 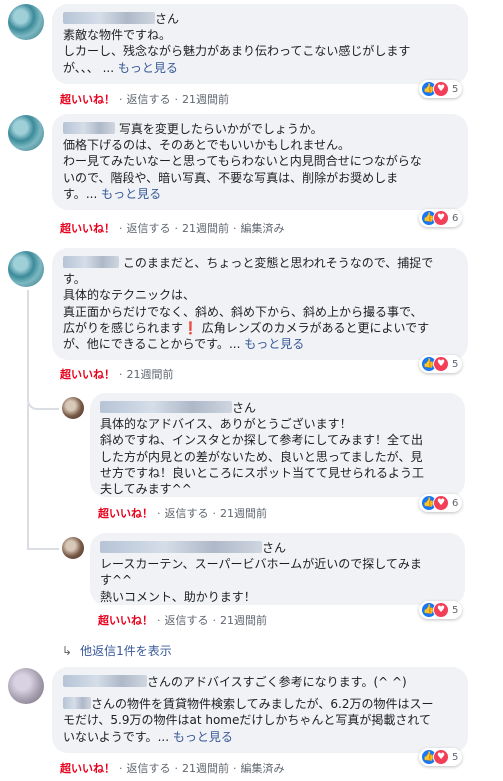 What do you see at coordinates (262, 440) in the screenshot?
I see `reply-text: 斜めですね、インスタとか探して参考にしてみます！全て出` at bounding box center [262, 440].